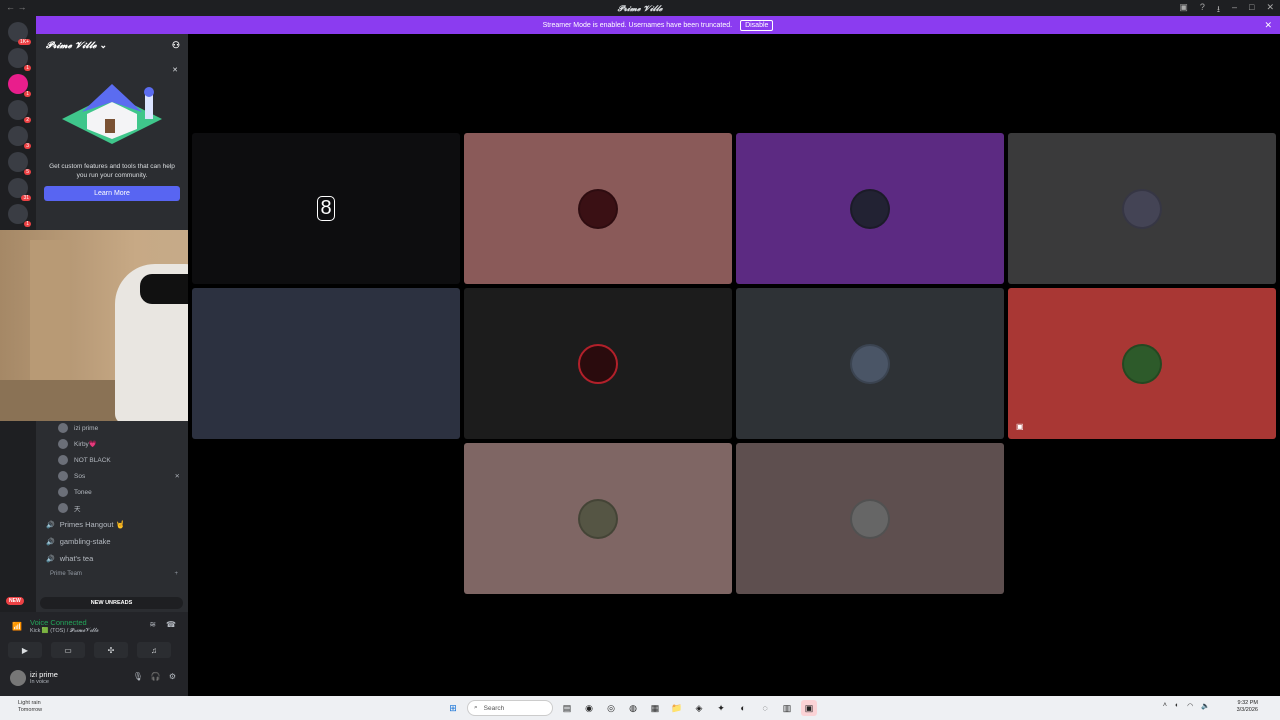  I want to click on voice-user: Tonee, so click(112, 492).